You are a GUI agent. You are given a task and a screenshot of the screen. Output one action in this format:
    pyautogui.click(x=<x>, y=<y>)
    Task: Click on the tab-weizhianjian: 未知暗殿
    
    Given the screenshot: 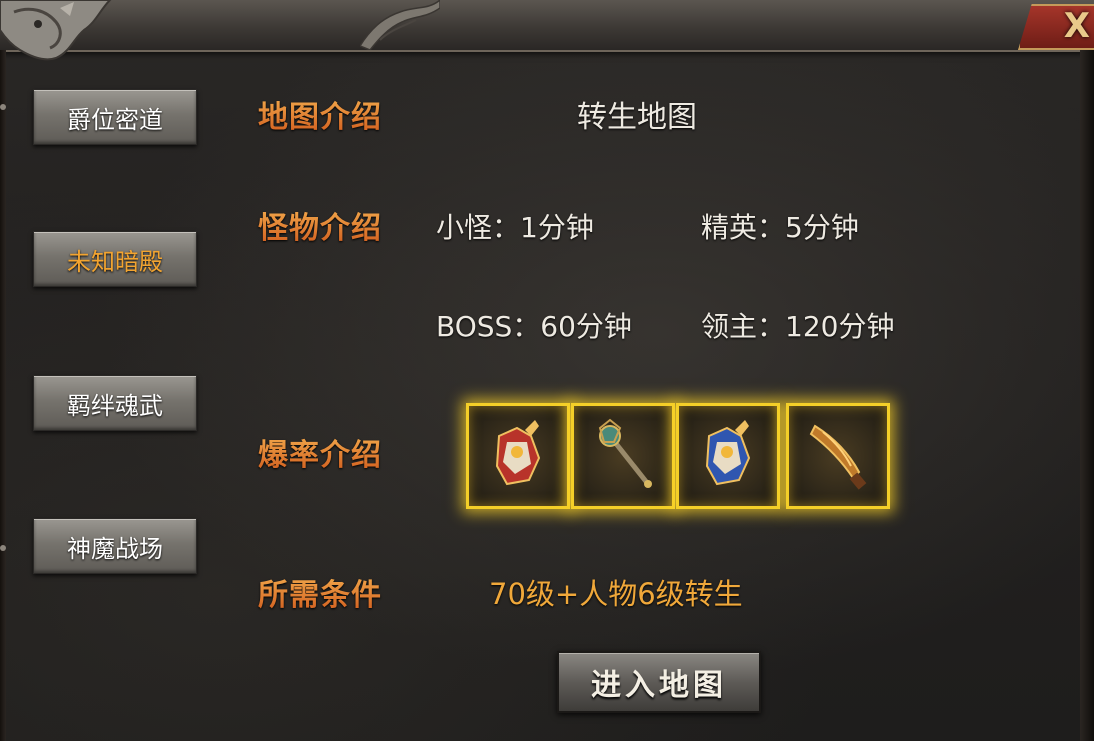 What is the action you would take?
    pyautogui.click(x=115, y=259)
    